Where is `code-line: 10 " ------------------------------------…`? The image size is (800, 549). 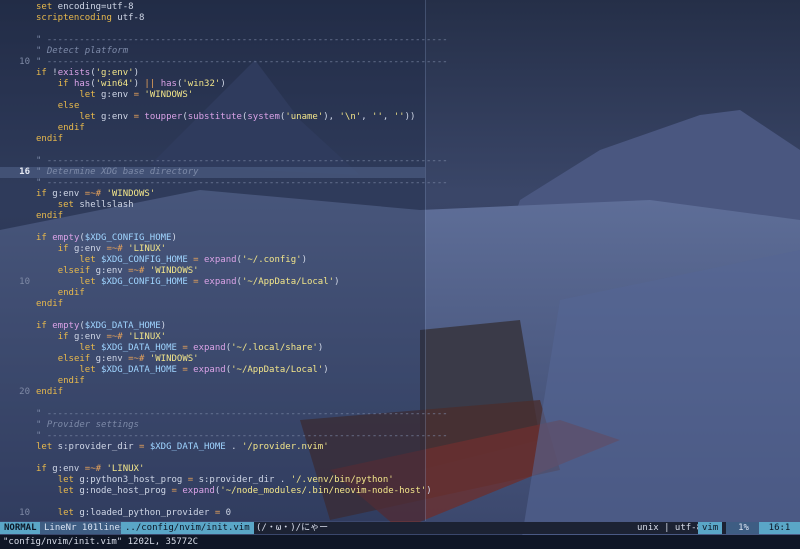 code-line: 10 " ------------------------------------… is located at coordinates (224, 62).